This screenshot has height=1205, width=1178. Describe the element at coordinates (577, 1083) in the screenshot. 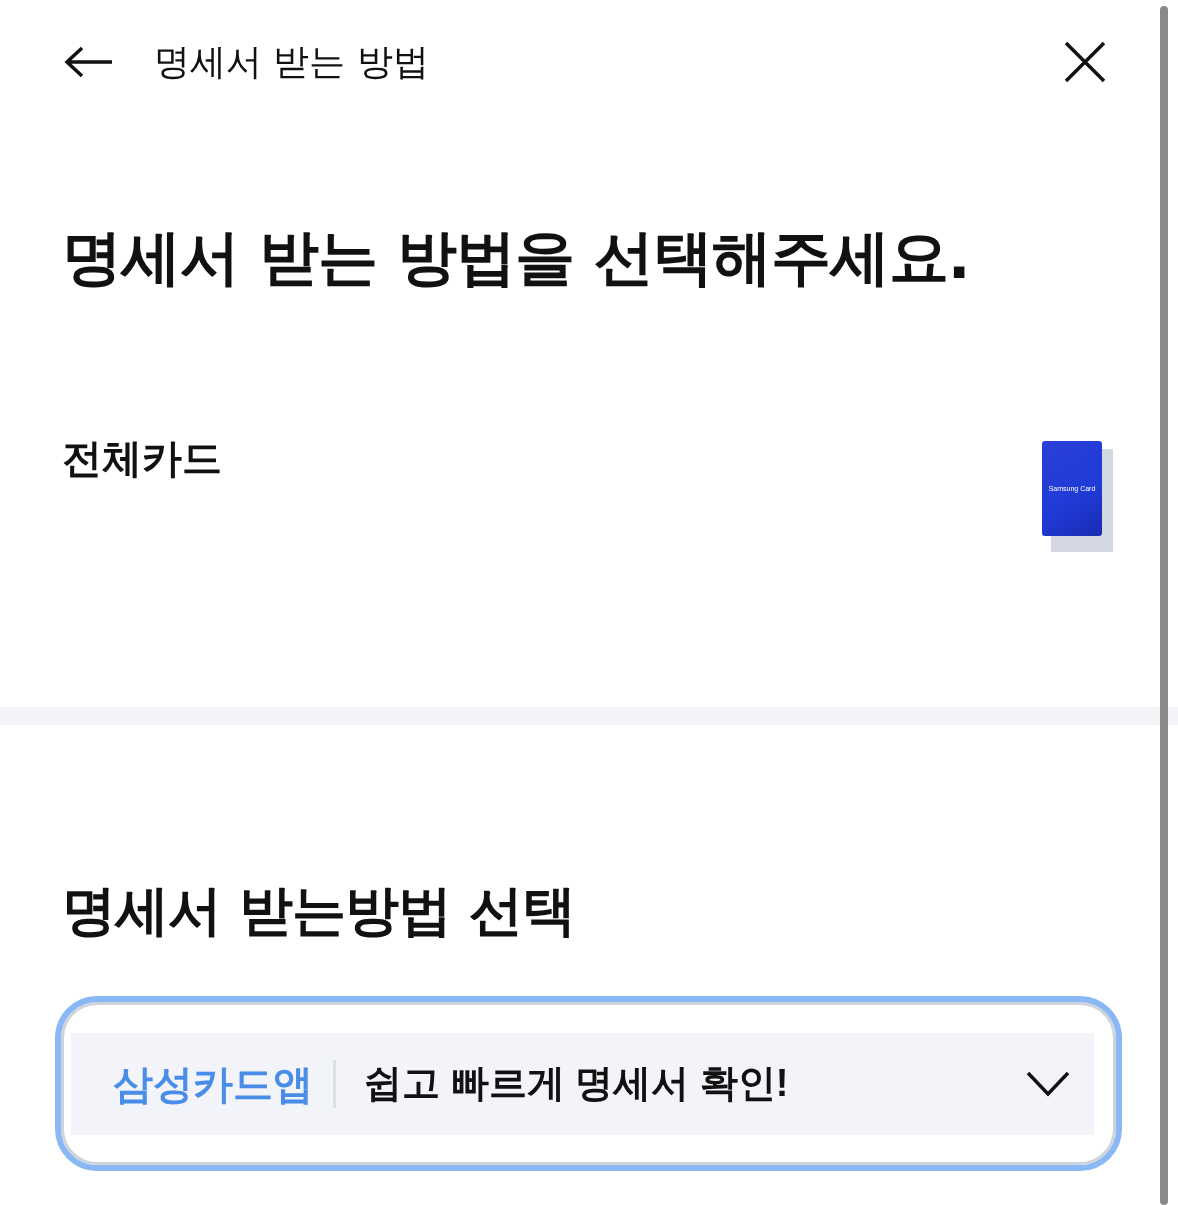

I see `method-description: 쉽고 빠르게 명세서 확인!` at that location.